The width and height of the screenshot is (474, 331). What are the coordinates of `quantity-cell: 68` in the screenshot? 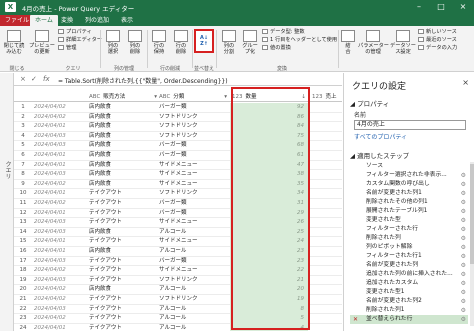 It's located at (269, 146).